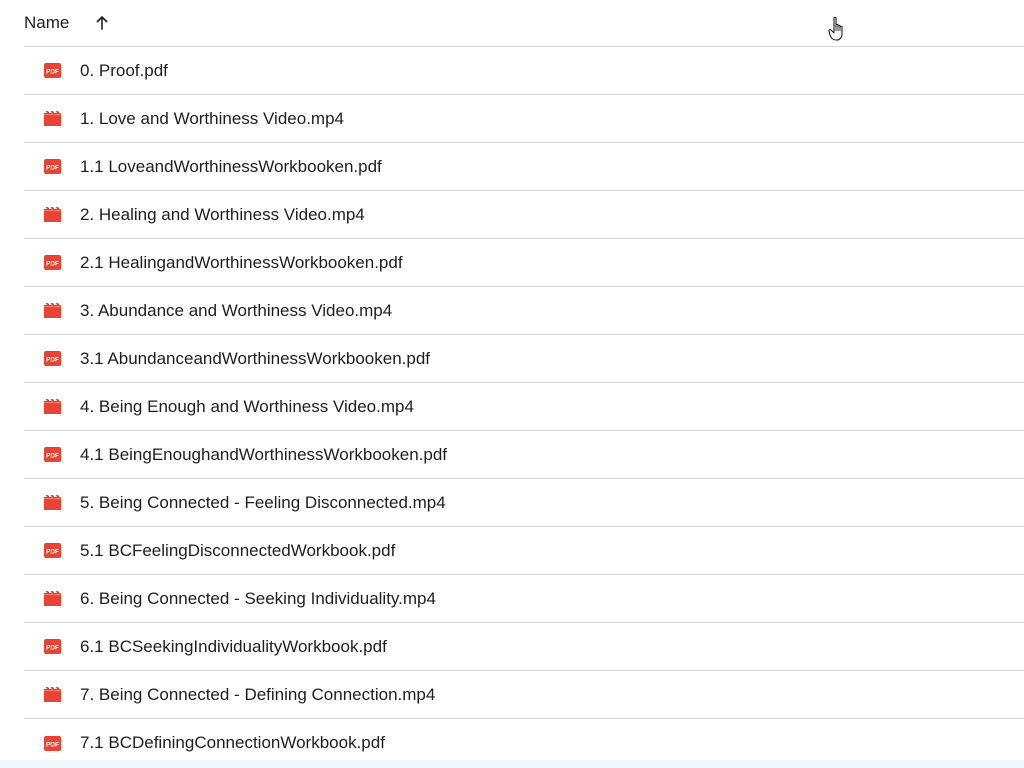  What do you see at coordinates (524, 311) in the screenshot?
I see `file-row: 3. Abundance and Worthiness Video.mp4` at bounding box center [524, 311].